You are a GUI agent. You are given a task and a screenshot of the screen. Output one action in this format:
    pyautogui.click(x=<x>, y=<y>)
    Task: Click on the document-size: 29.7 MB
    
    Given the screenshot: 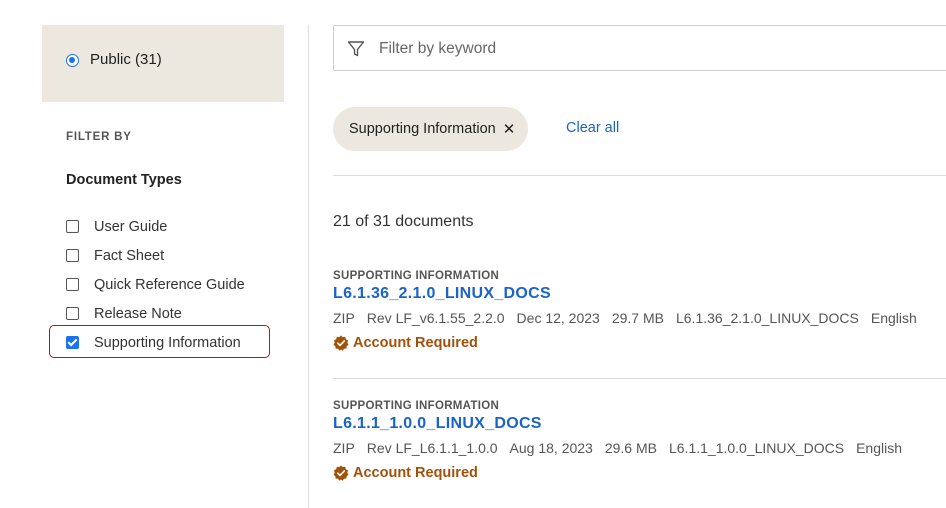 What is the action you would take?
    pyautogui.click(x=637, y=318)
    